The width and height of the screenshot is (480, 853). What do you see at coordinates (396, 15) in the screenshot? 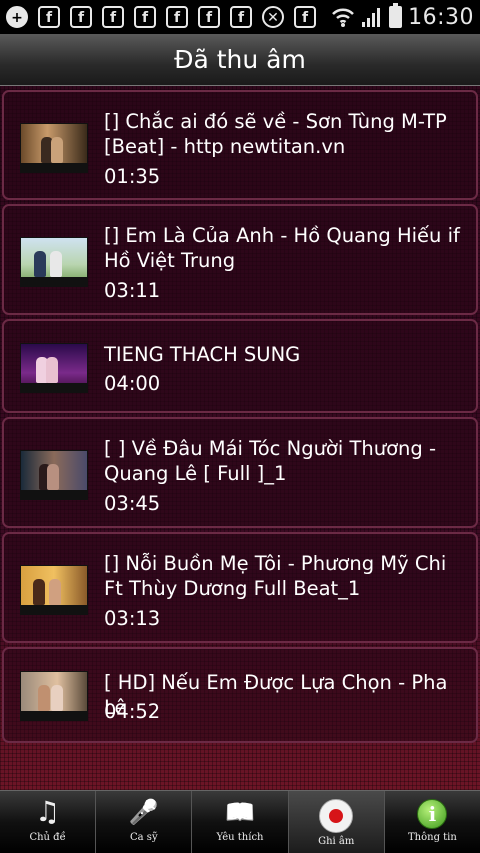
I see `battery-icon` at bounding box center [396, 15].